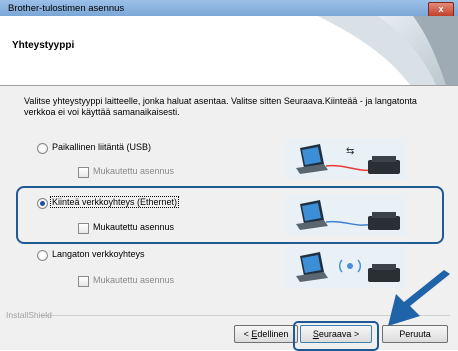 This screenshot has width=458, height=351. What do you see at coordinates (83, 281) in the screenshot?
I see `wireless-custom-checkbox` at bounding box center [83, 281].